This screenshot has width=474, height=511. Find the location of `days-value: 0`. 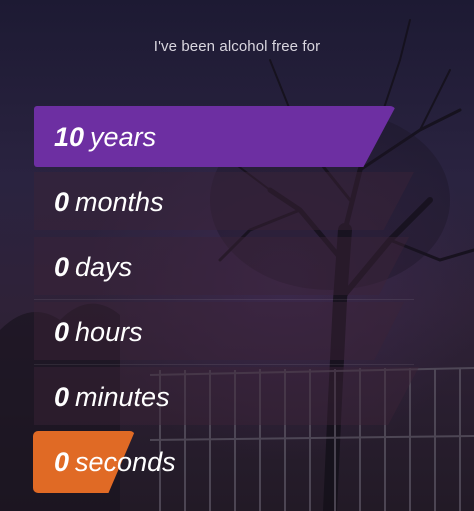

days-value: 0 is located at coordinates (62, 266).